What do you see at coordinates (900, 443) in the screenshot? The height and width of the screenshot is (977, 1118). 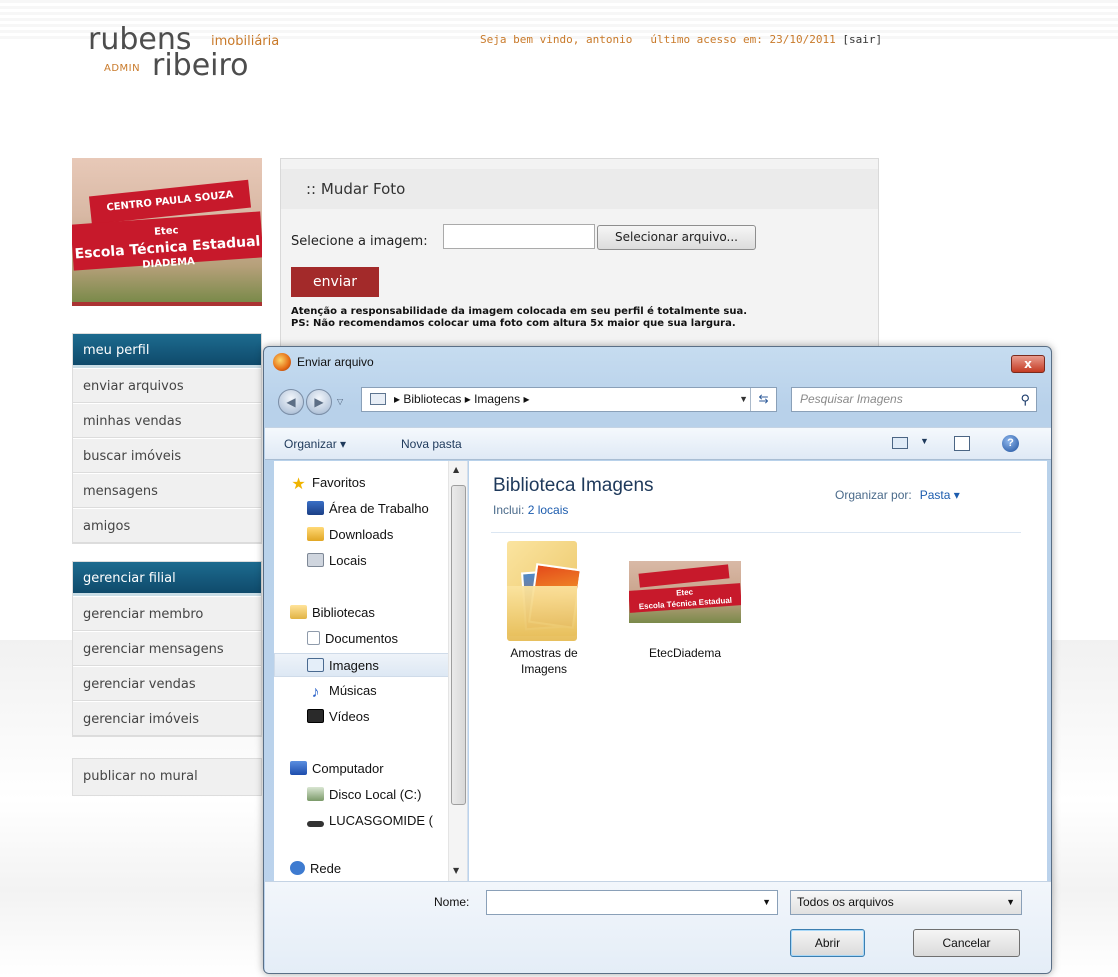 I see `view-icon` at bounding box center [900, 443].